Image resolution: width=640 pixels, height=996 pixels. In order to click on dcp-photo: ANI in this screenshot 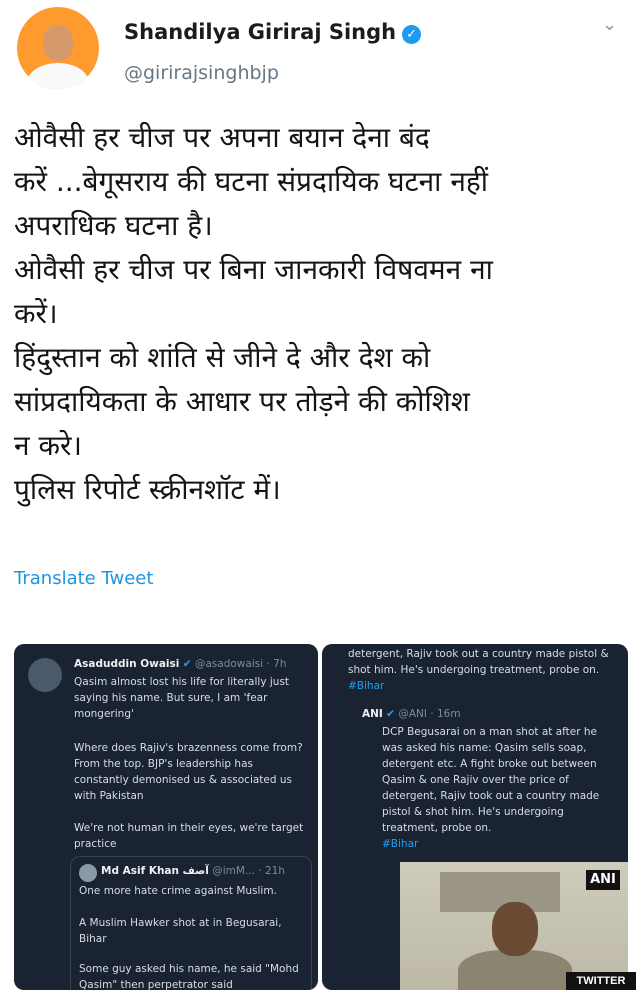, I will do `click(514, 926)`.